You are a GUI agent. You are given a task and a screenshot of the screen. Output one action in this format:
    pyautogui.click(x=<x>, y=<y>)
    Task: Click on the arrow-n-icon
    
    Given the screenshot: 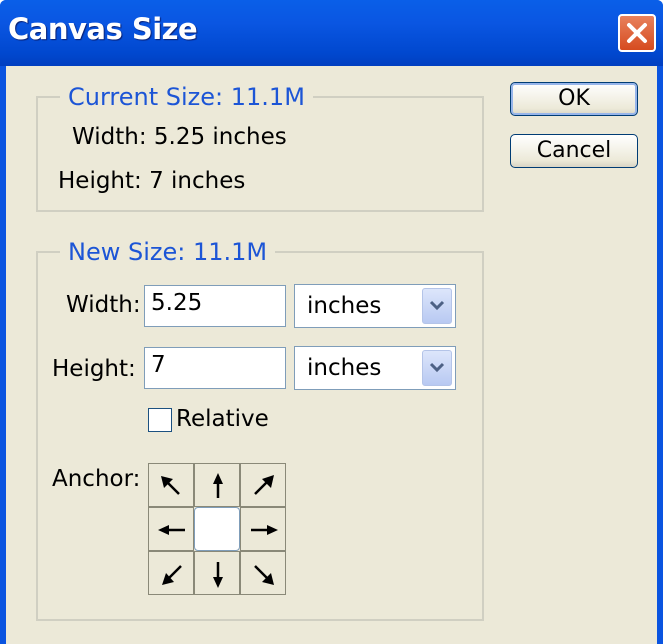 What is the action you would take?
    pyautogui.click(x=218, y=485)
    